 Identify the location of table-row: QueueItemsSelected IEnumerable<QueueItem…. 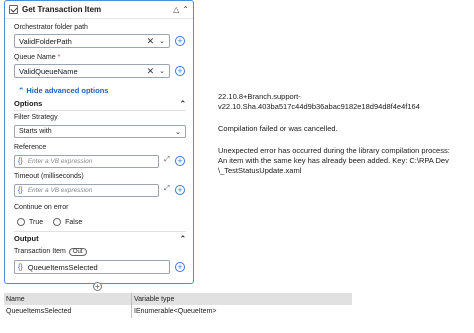
(178, 311).